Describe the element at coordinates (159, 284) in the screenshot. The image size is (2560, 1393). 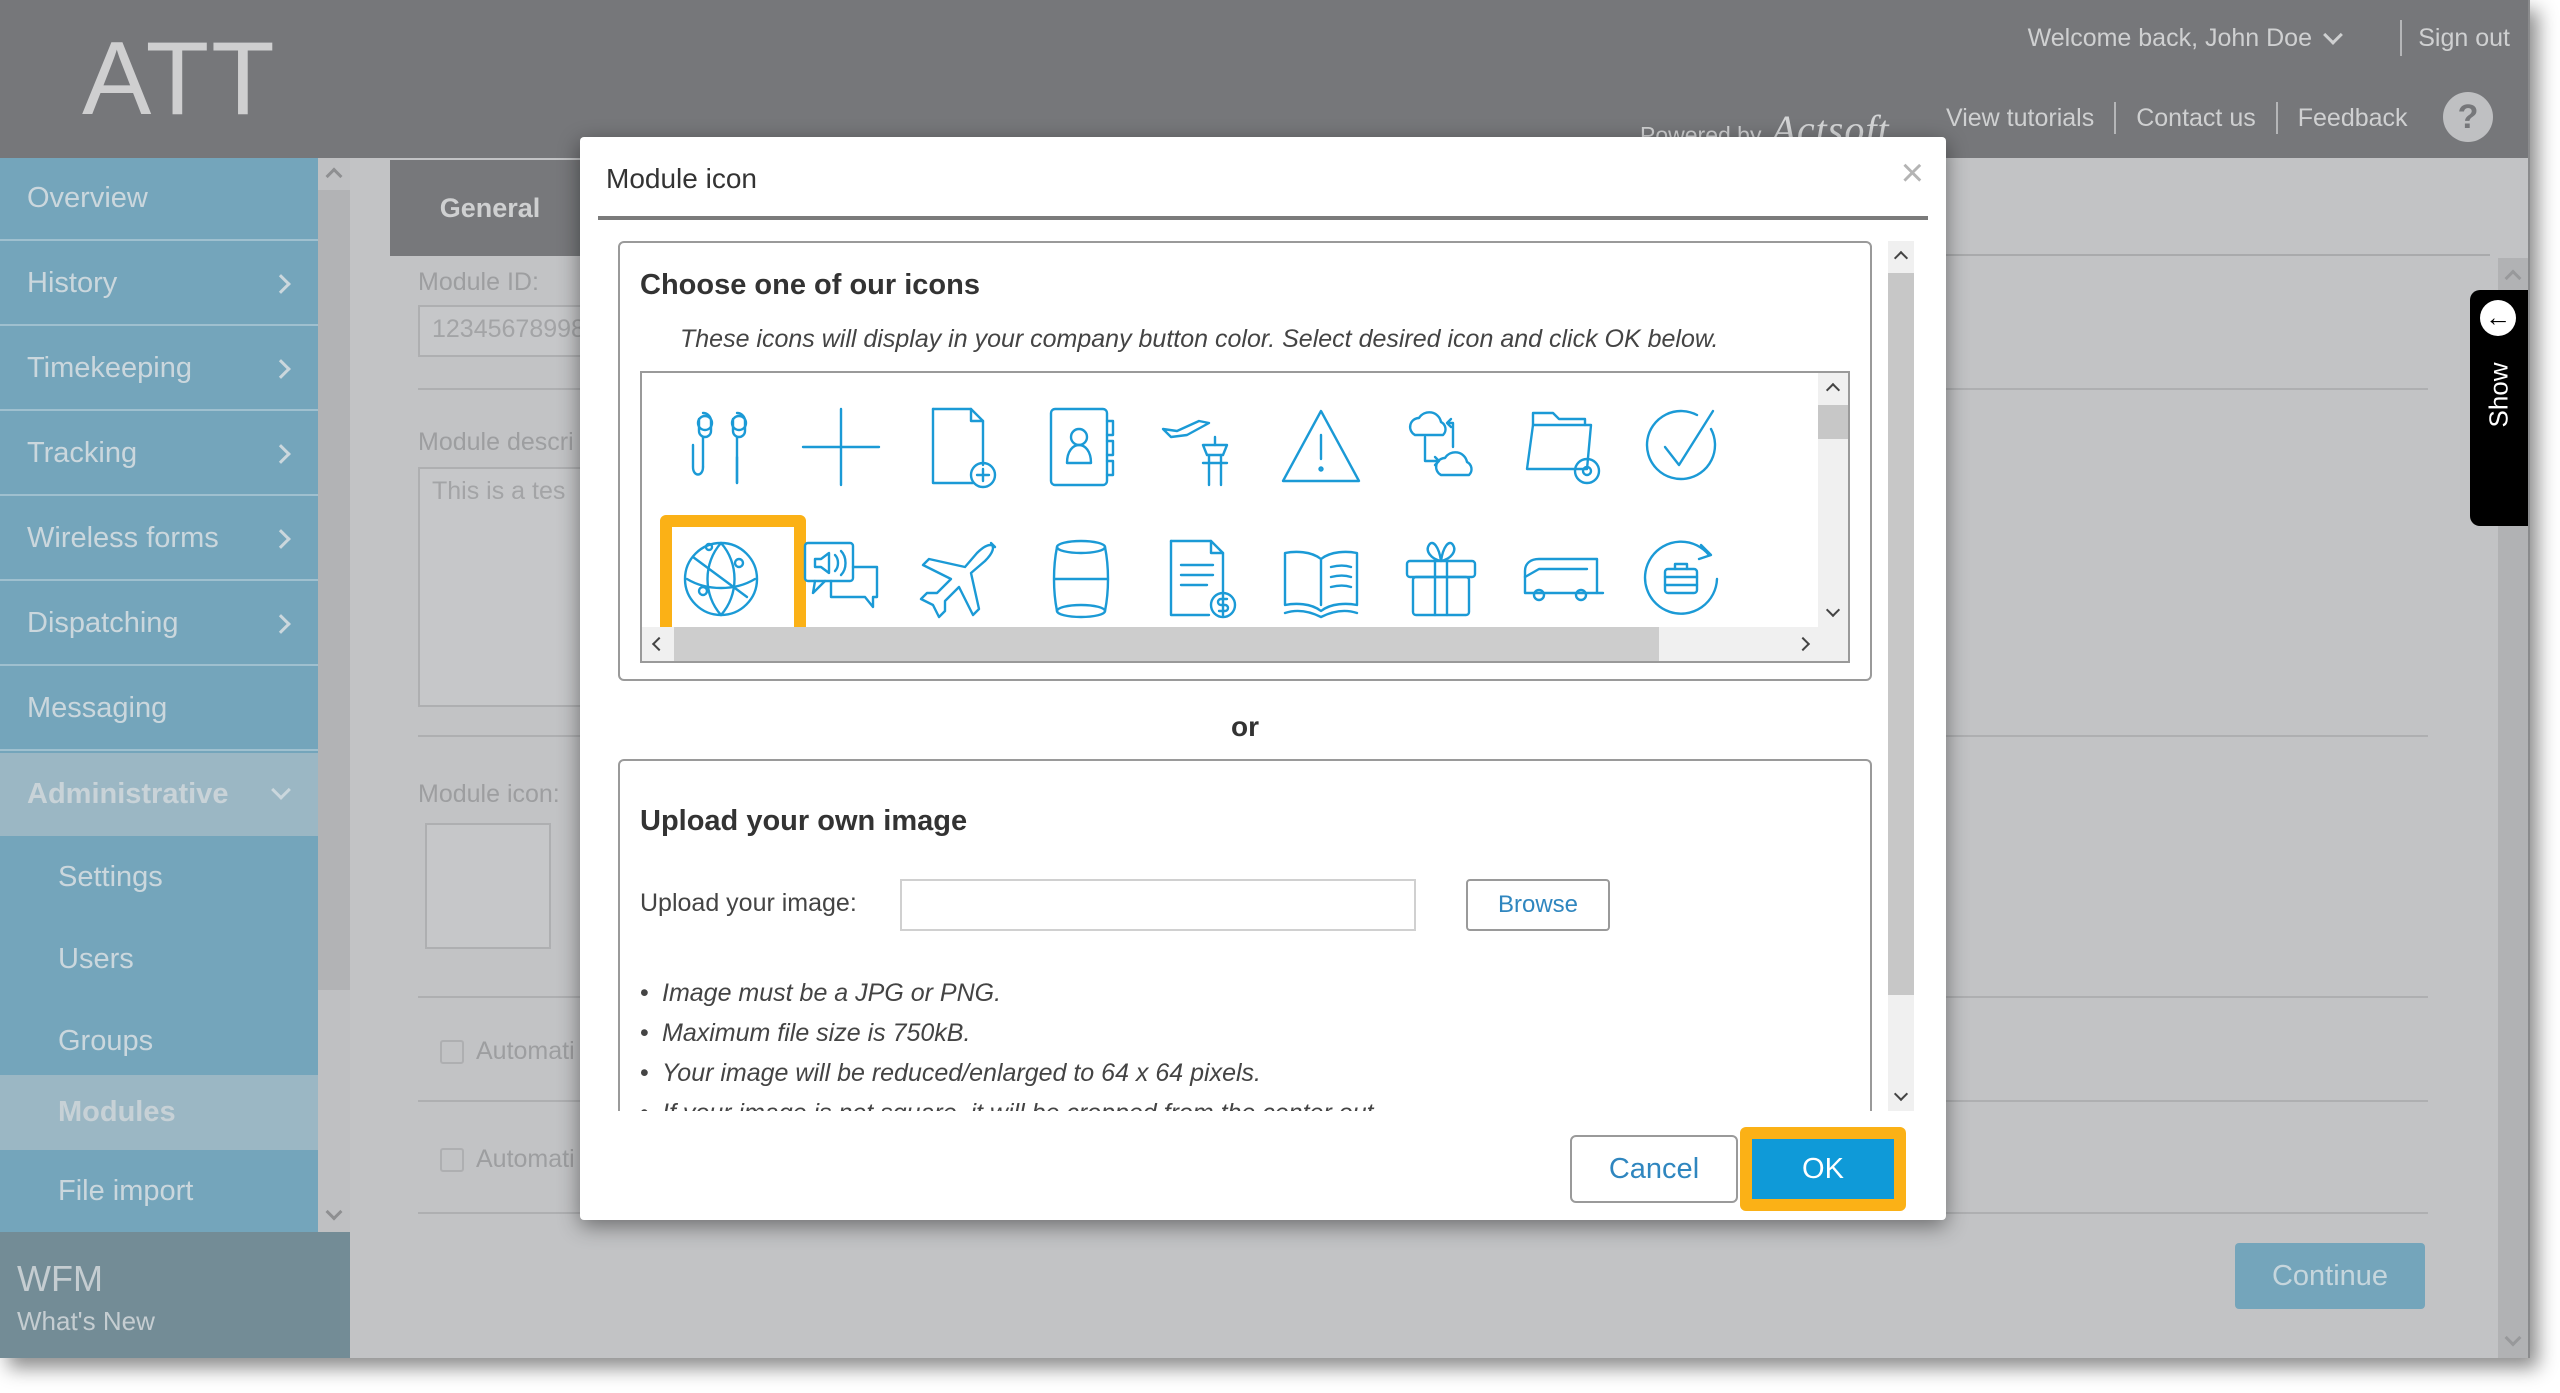
I see `sidebar-item-history: History` at that location.